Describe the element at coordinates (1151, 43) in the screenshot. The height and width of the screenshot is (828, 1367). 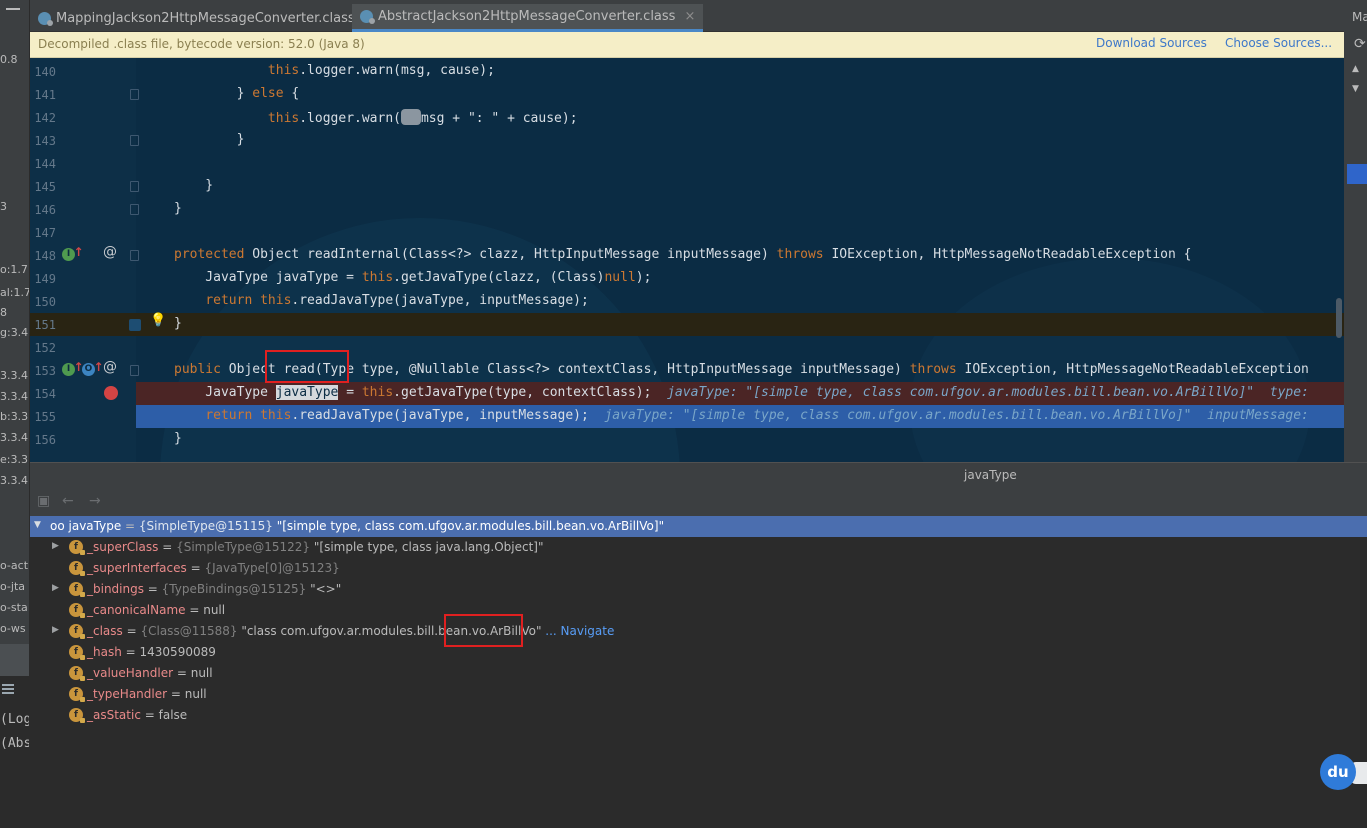
I see `download-sources-link: Download Sources` at that location.